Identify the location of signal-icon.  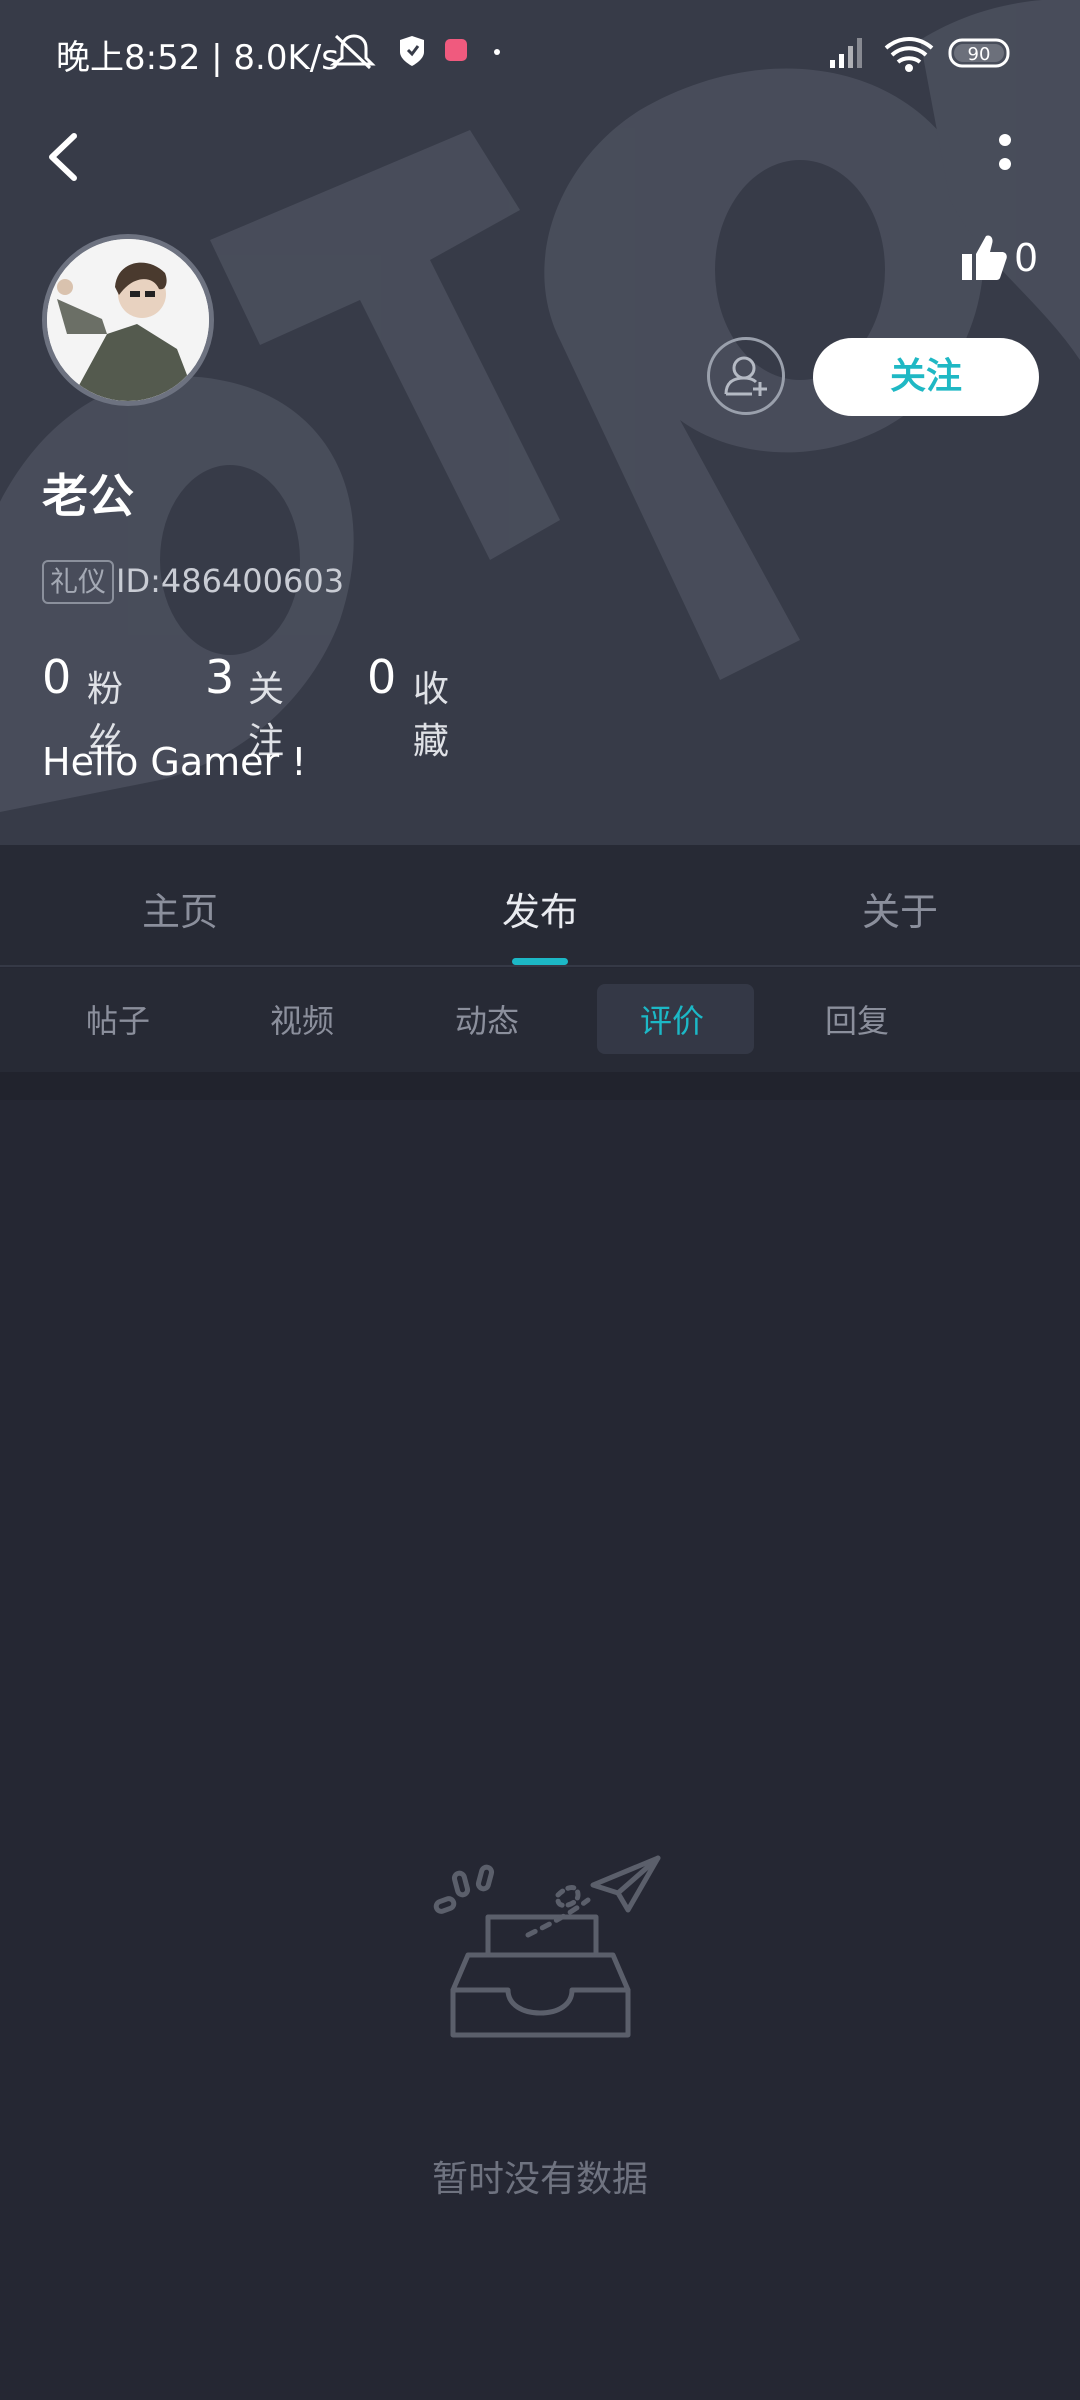
(846, 53).